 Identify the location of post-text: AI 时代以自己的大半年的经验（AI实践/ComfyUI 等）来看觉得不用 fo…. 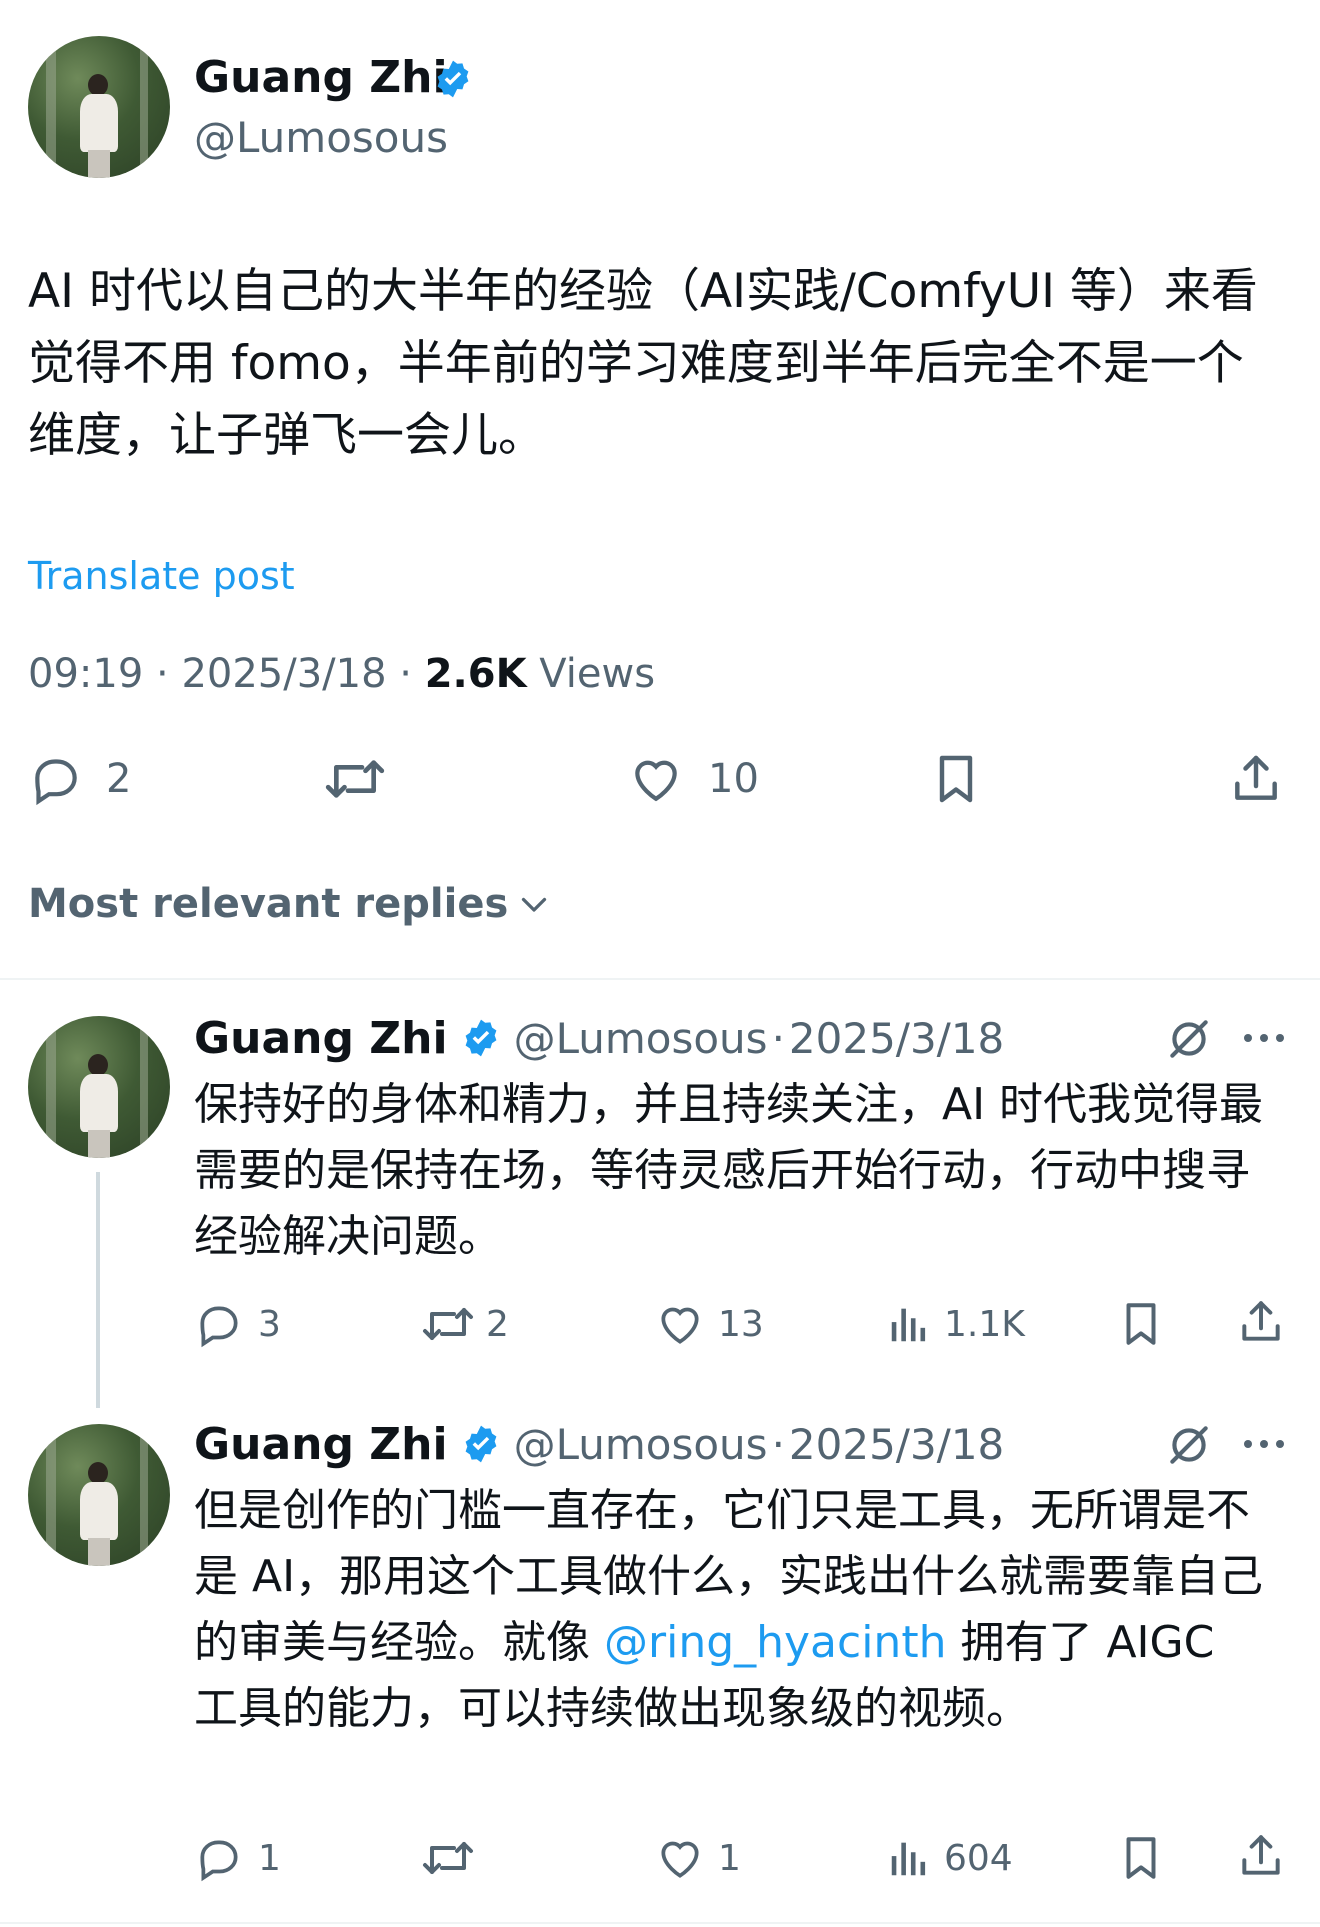
(643, 363).